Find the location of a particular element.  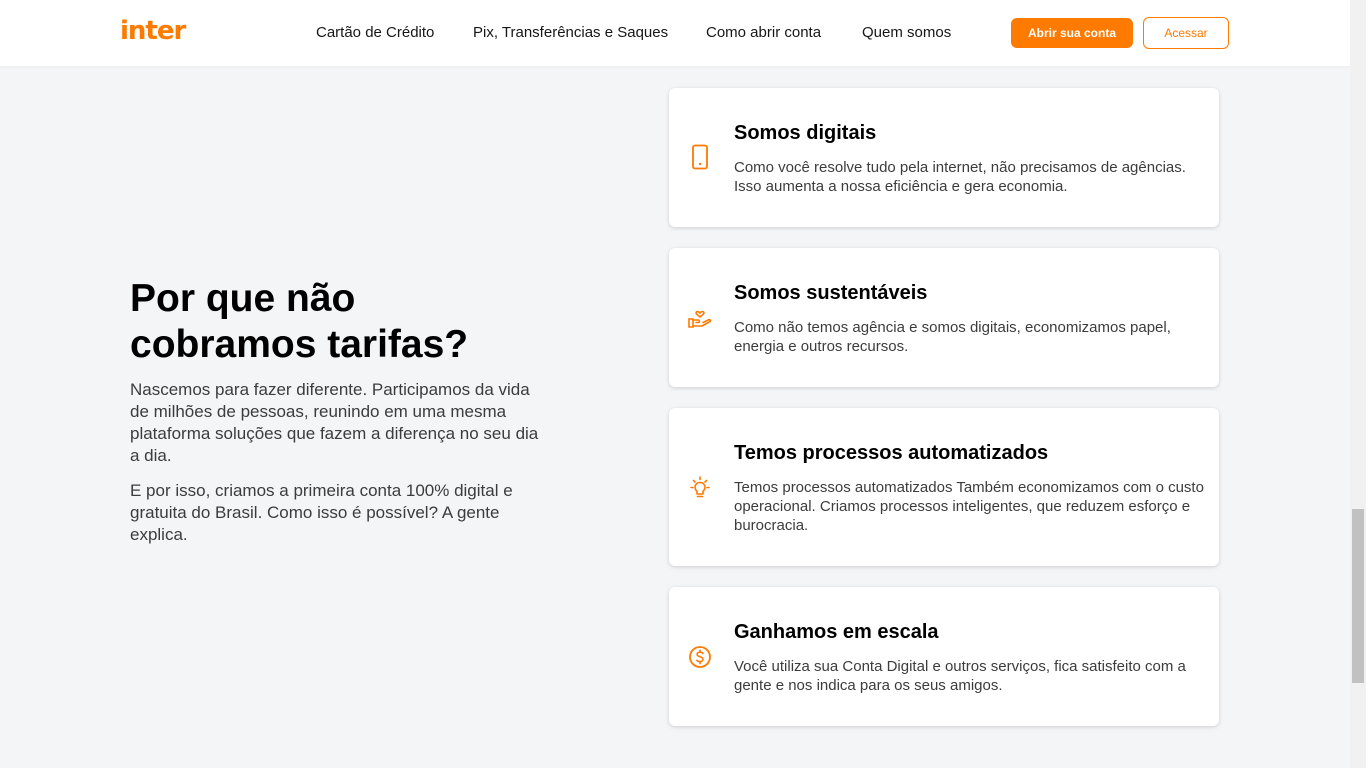

lightbulb-icon is located at coordinates (700, 488).